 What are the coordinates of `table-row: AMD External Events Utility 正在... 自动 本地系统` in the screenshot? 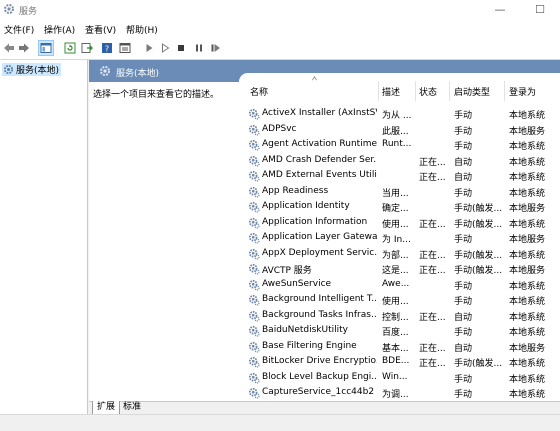 It's located at (399, 177).